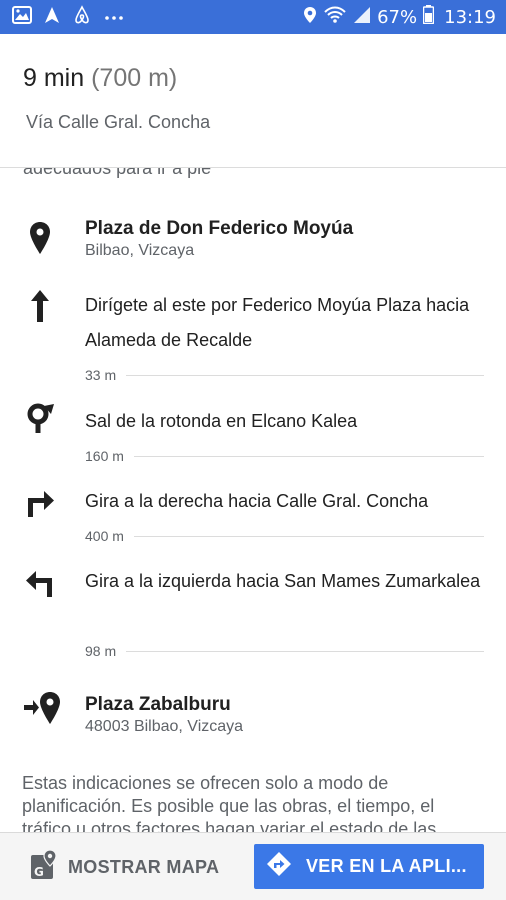 The image size is (506, 900). Describe the element at coordinates (144, 866) in the screenshot. I see `show-map-label: MOSTRAR MAPA` at that location.